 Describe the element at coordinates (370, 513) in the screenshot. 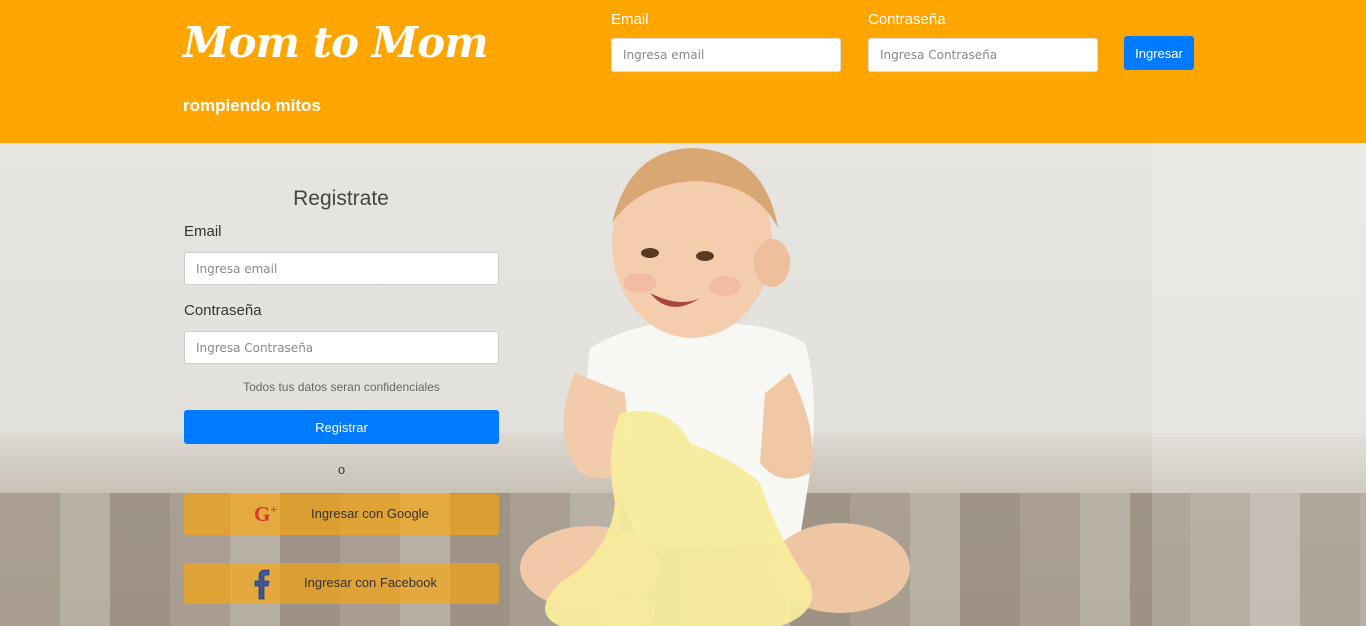

I see `google-login-label: Ingresar con Google` at that location.